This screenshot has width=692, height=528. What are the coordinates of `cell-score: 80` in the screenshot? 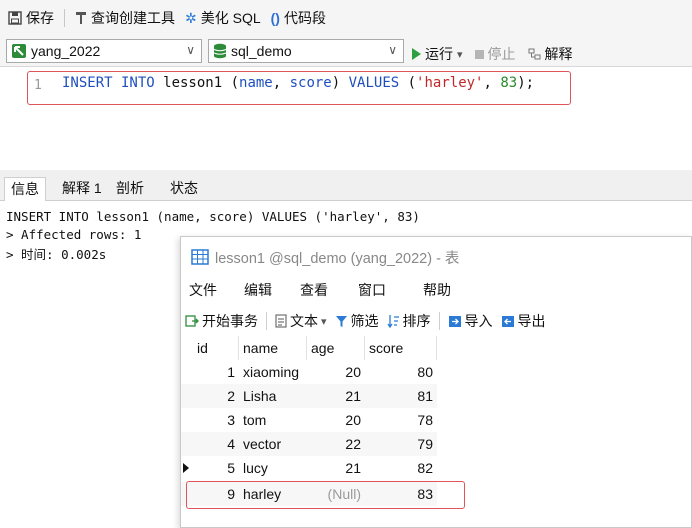 It's located at (401, 372).